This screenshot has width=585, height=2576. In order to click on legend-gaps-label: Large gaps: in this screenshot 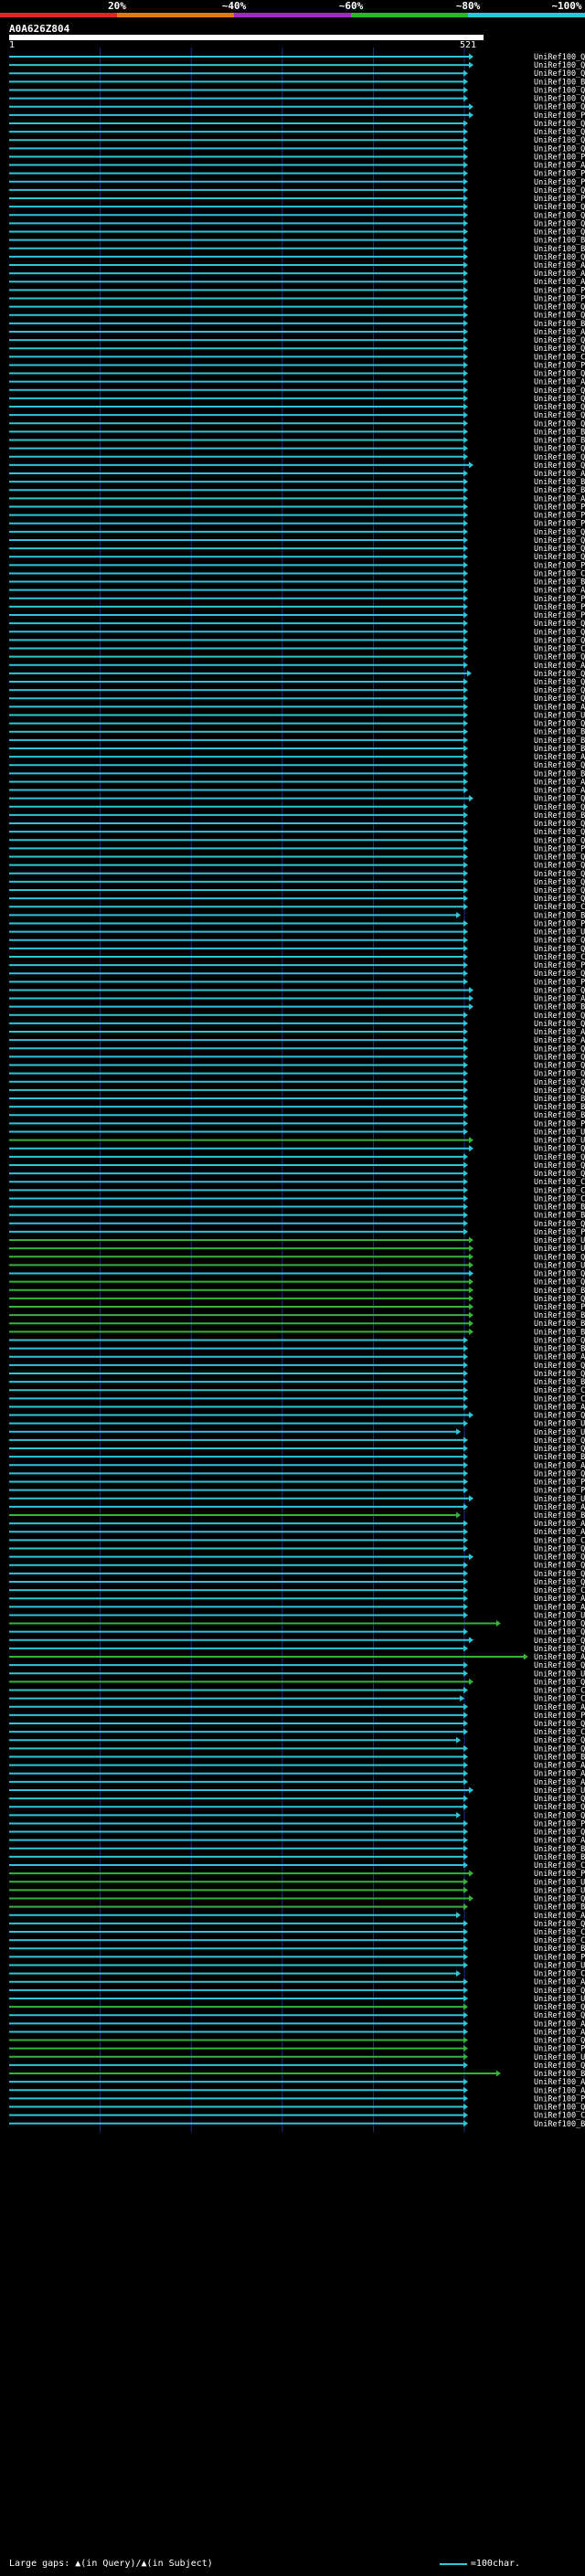, I will do `click(43, 2564)`.